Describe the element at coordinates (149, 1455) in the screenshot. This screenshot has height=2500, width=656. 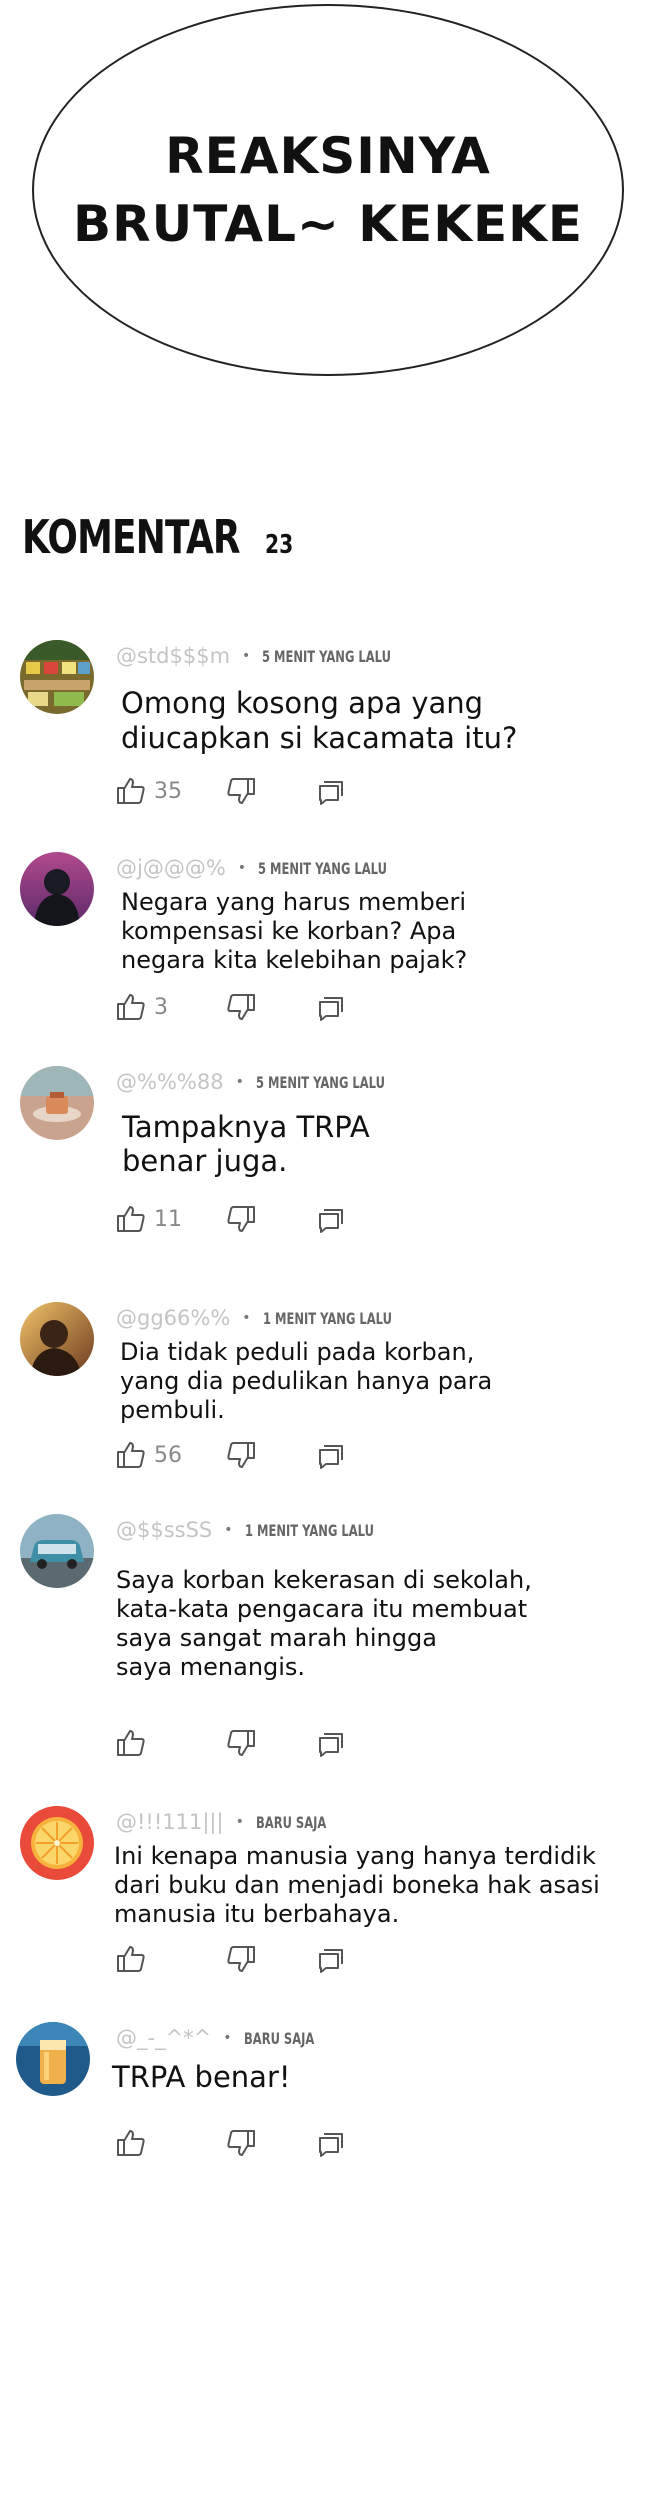
I see `like-button: 56` at that location.